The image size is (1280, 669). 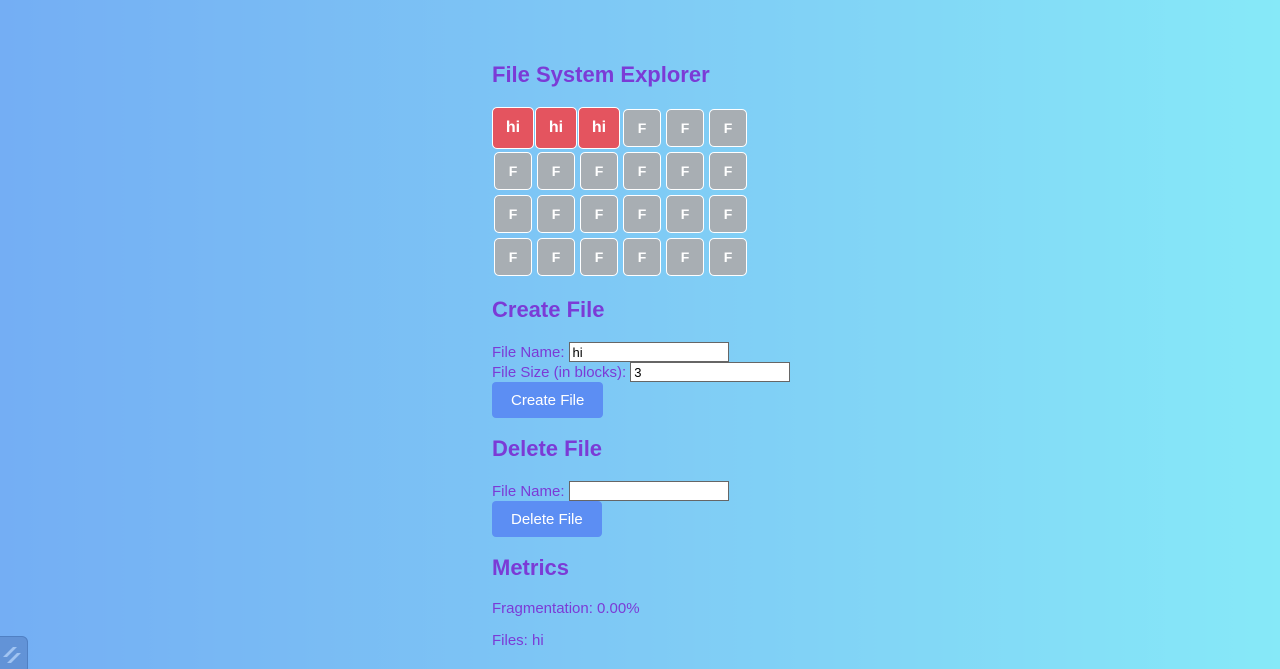 What do you see at coordinates (601, 74) in the screenshot?
I see `page-title: File System Explorer` at bounding box center [601, 74].